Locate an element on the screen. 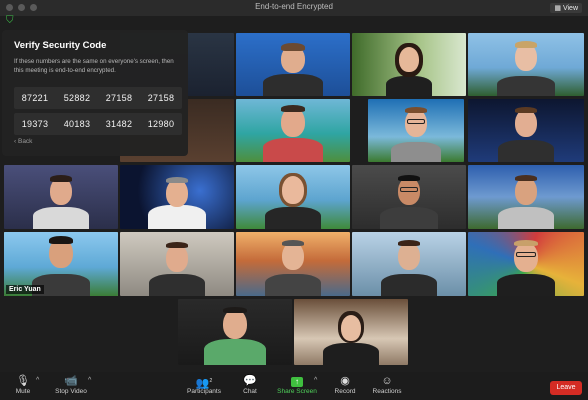 The image size is (588, 400). security-code: 52882 is located at coordinates (77, 98).